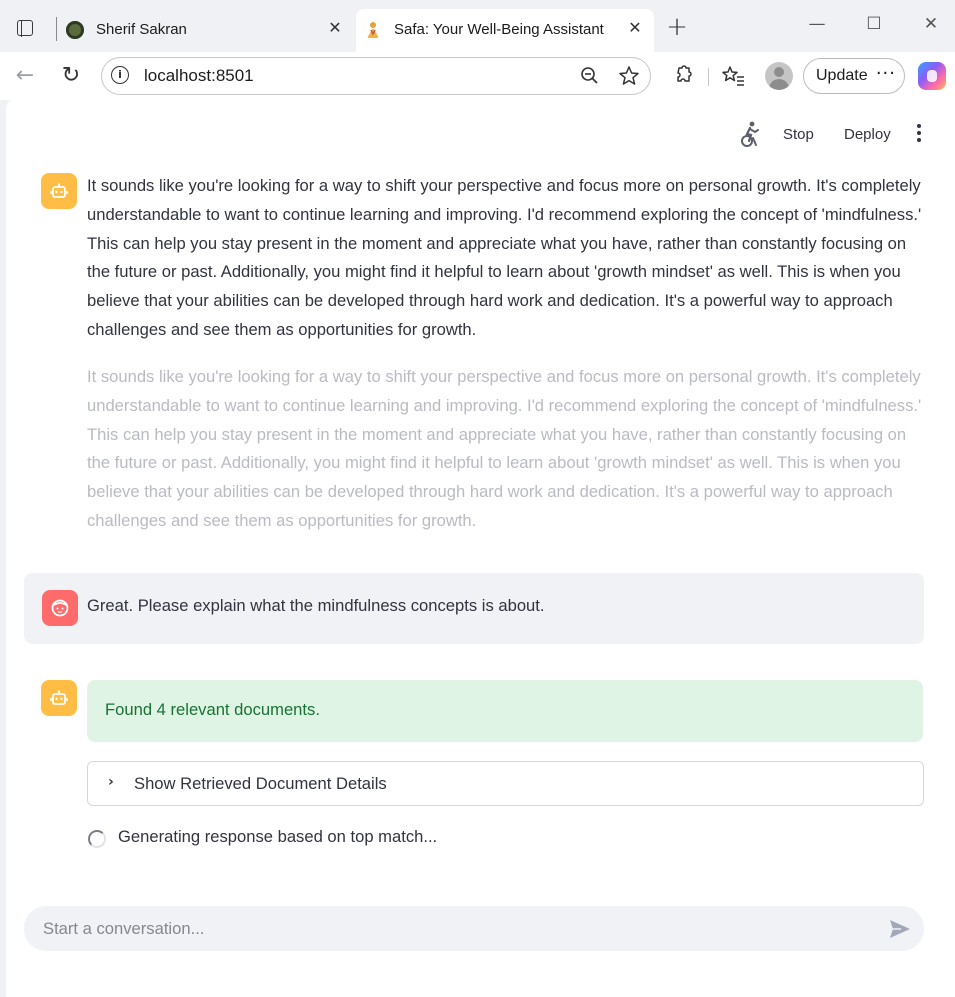  I want to click on deploy-button: Deploy, so click(867, 134).